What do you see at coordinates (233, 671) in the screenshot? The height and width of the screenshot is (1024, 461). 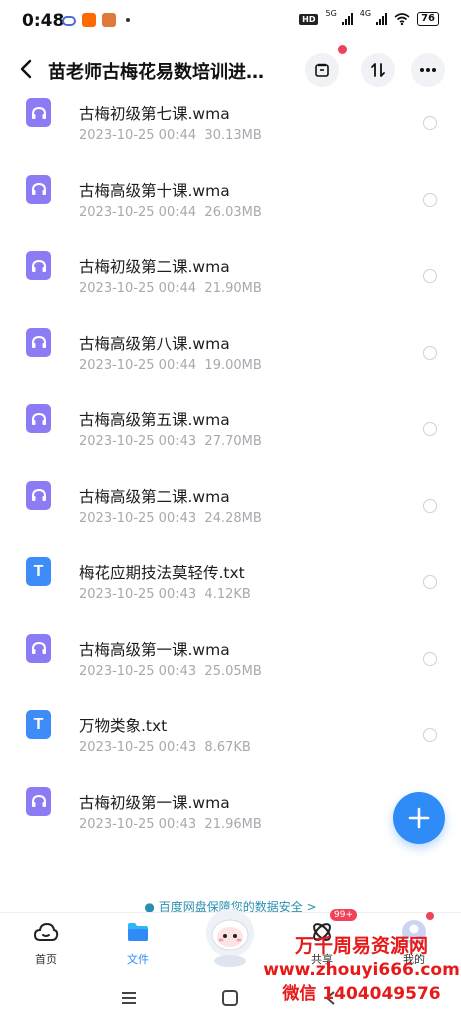 I see `file-size: 25.05MB` at bounding box center [233, 671].